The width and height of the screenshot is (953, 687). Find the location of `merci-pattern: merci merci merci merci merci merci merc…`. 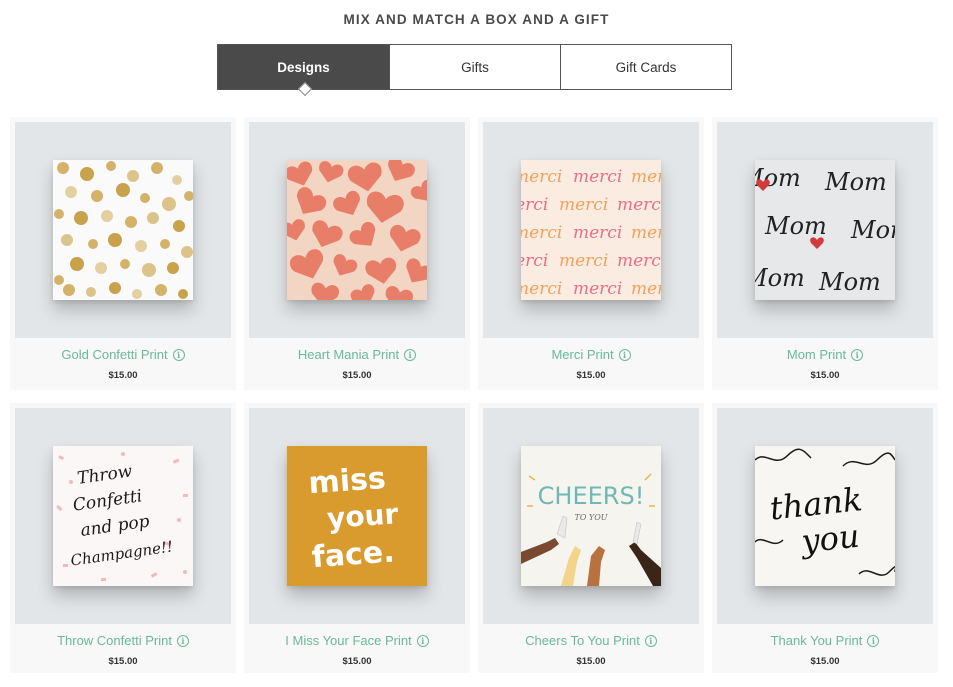

merci-pattern: merci merci merci merci merci merci merc… is located at coordinates (591, 230).